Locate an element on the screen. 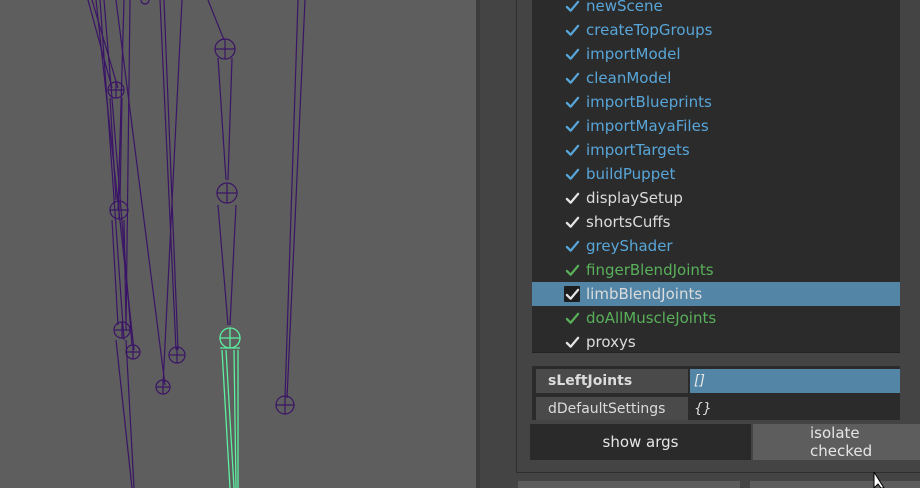  selected-joint-chain is located at coordinates (230, 407).